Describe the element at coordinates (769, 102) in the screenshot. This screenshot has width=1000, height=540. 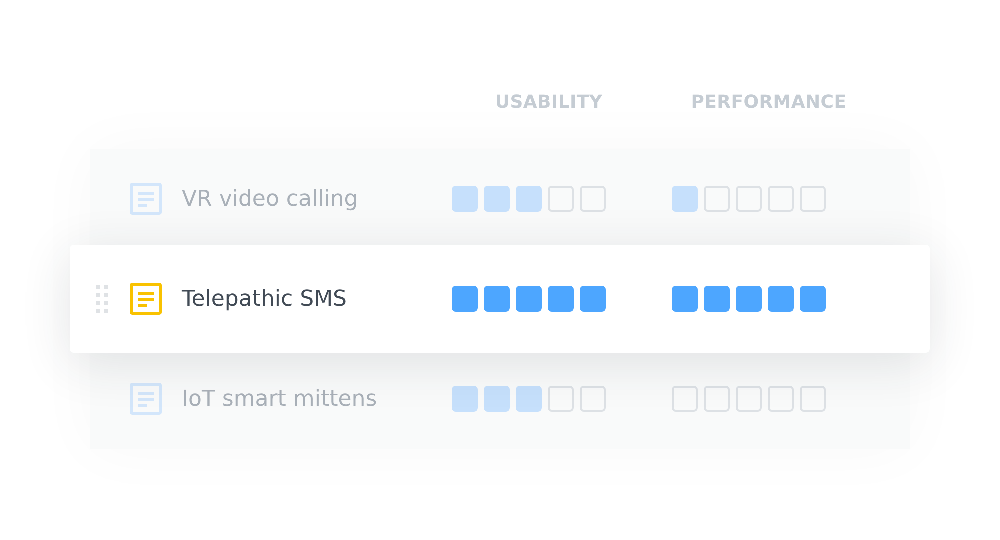
I see `column-header: PERFORMANCE` at that location.